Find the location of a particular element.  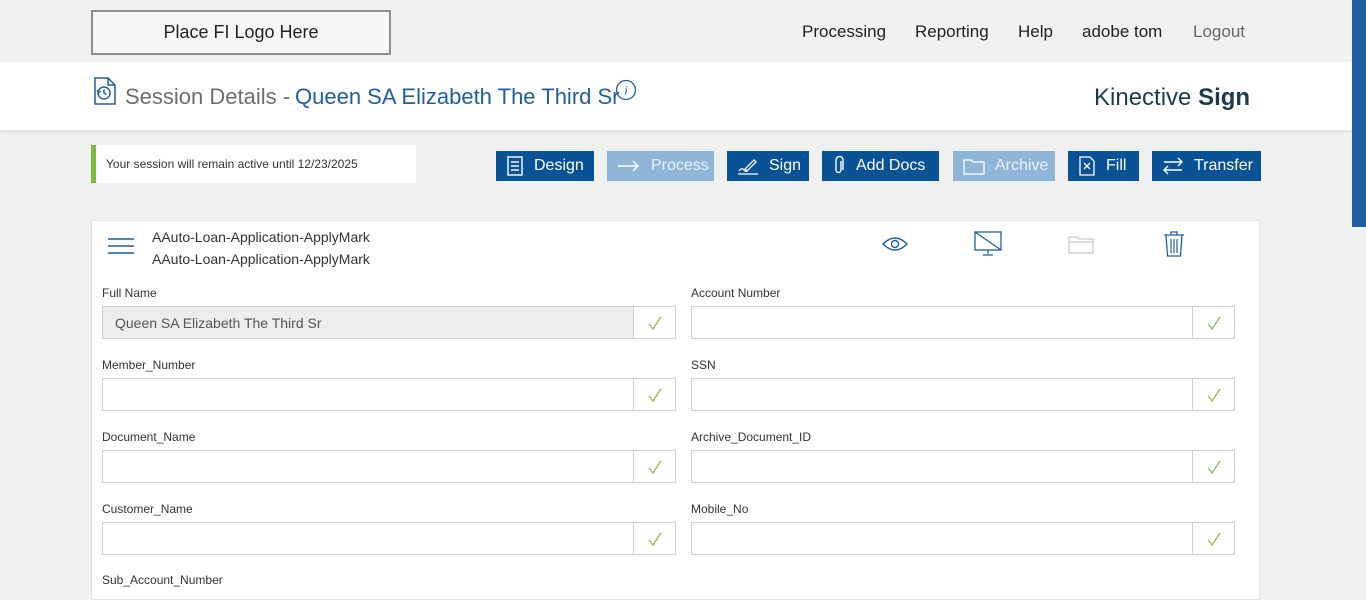

process-label: Process is located at coordinates (680, 165).